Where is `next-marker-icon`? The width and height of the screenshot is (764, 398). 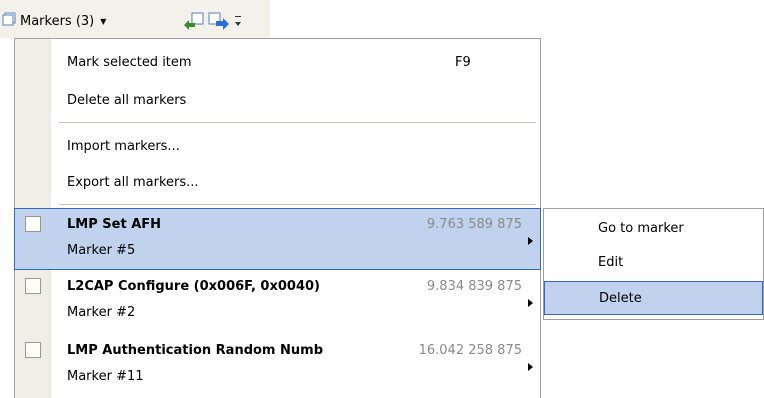
next-marker-icon is located at coordinates (219, 23).